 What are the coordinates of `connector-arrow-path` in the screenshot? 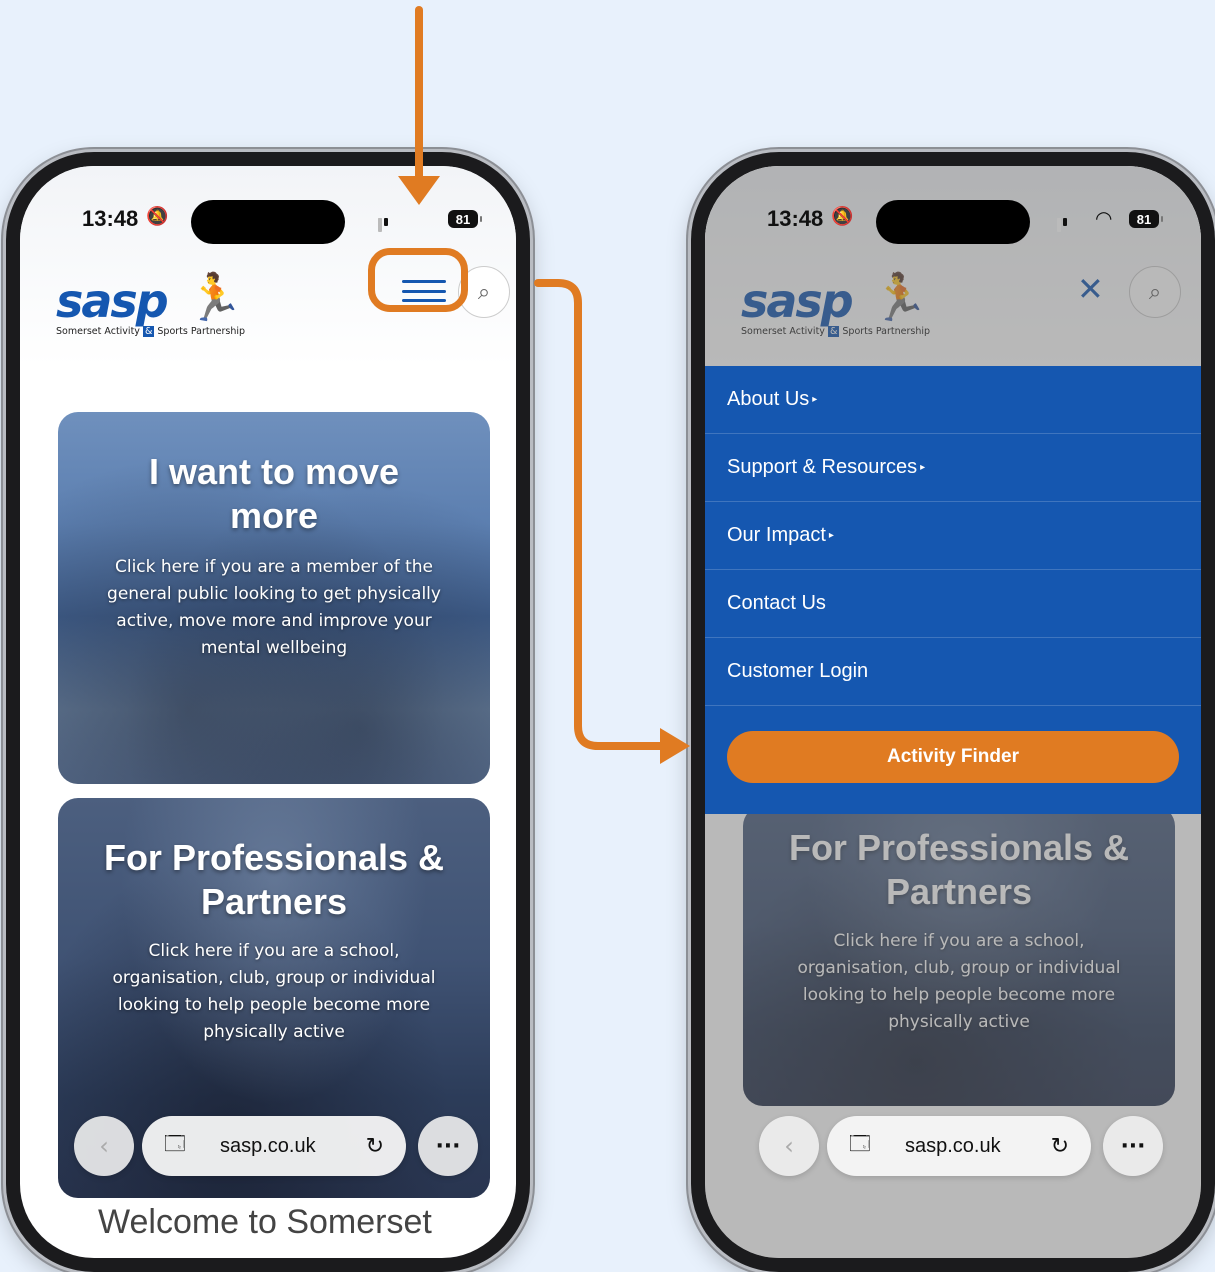 It's located at (607, 514).